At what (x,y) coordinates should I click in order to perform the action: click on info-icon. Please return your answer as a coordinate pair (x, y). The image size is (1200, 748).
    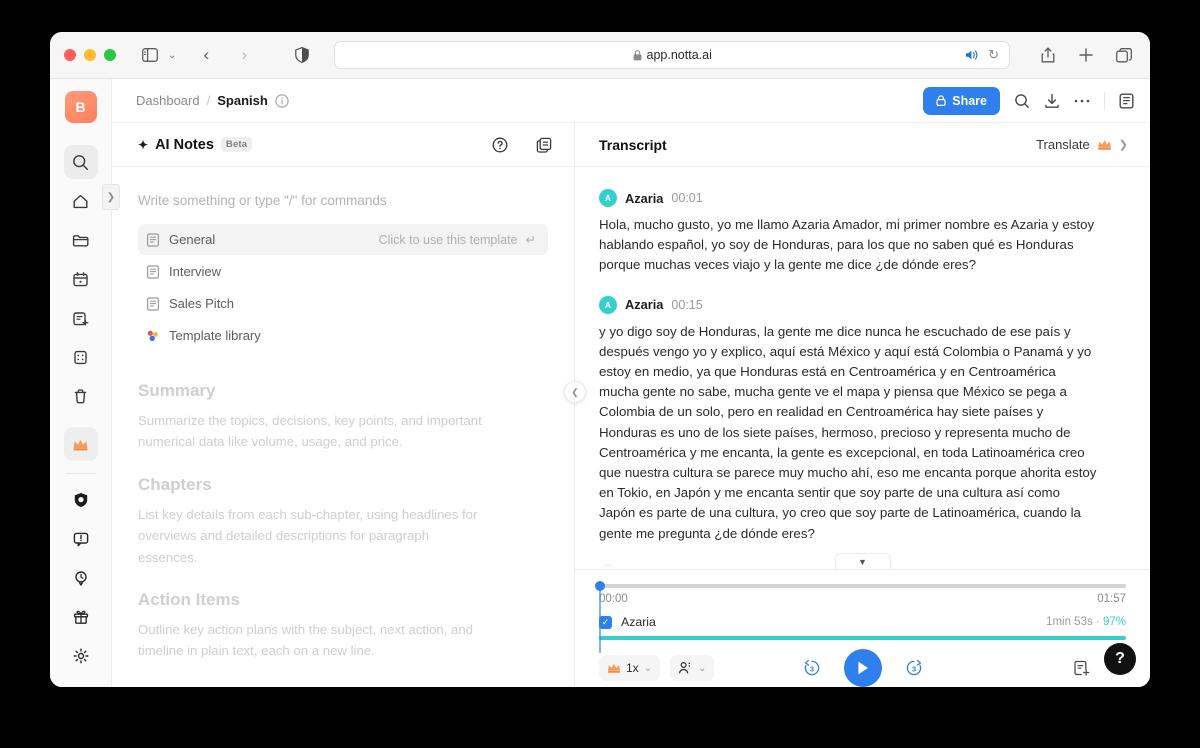
    Looking at the image, I should click on (282, 100).